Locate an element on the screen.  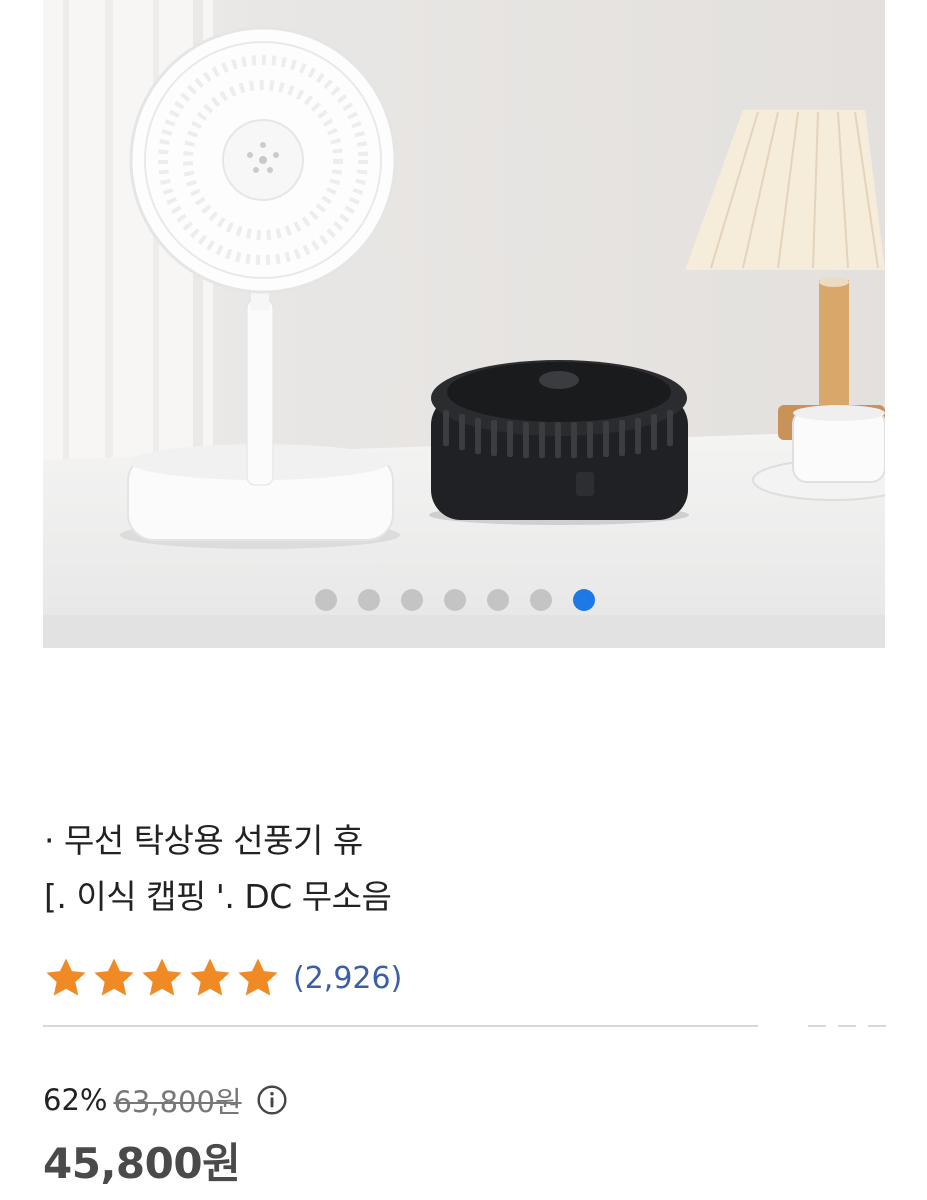
price-info-row: 62% 63,800원 is located at coordinates (165, 1100).